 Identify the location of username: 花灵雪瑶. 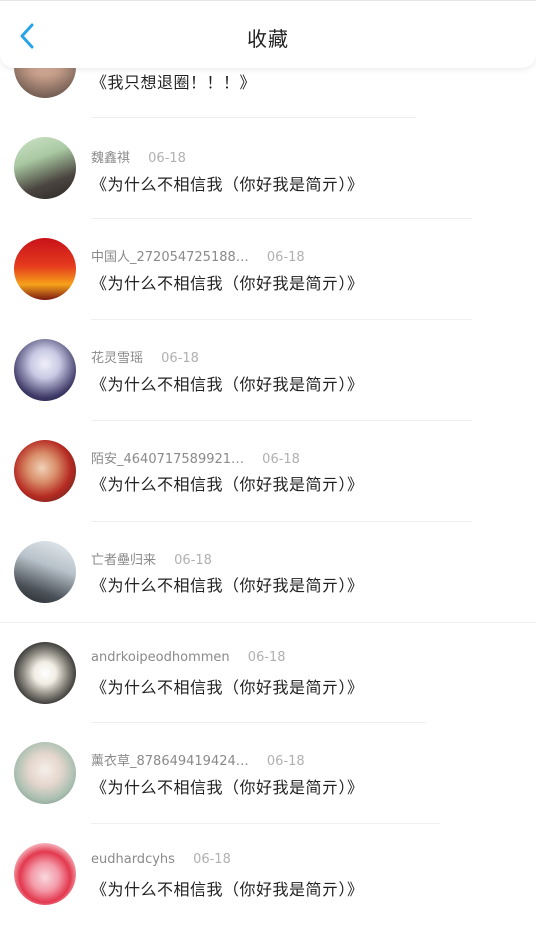
(117, 356).